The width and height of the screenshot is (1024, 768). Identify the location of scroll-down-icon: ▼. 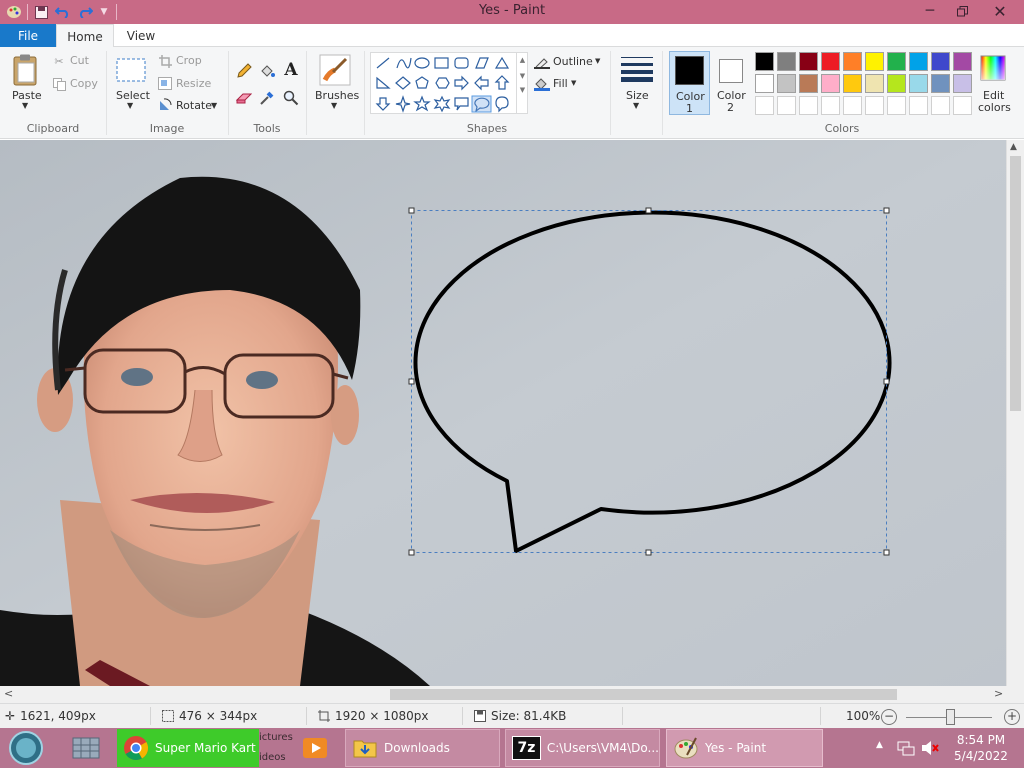
(522, 76).